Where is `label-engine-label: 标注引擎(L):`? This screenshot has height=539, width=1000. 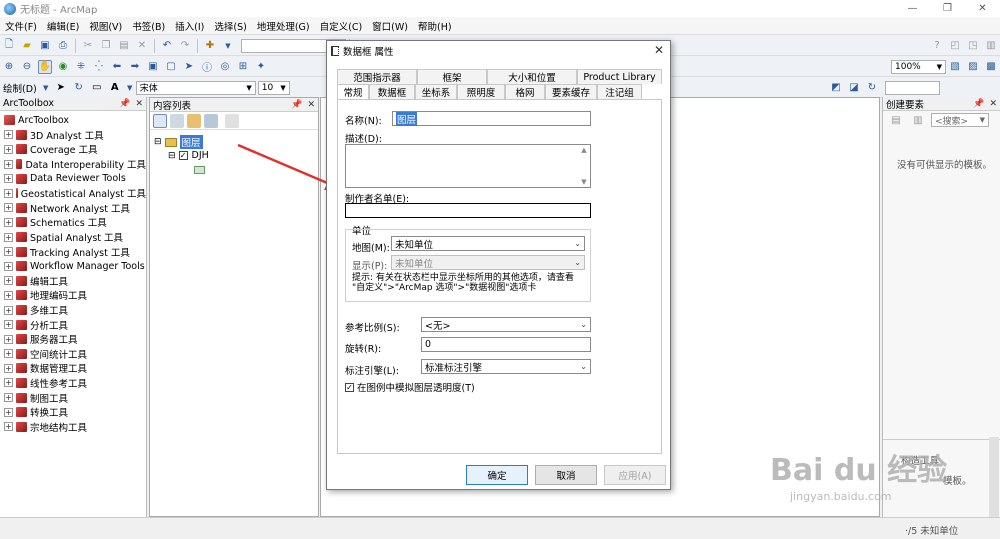 label-engine-label: 标注引擎(L): is located at coordinates (372, 371).